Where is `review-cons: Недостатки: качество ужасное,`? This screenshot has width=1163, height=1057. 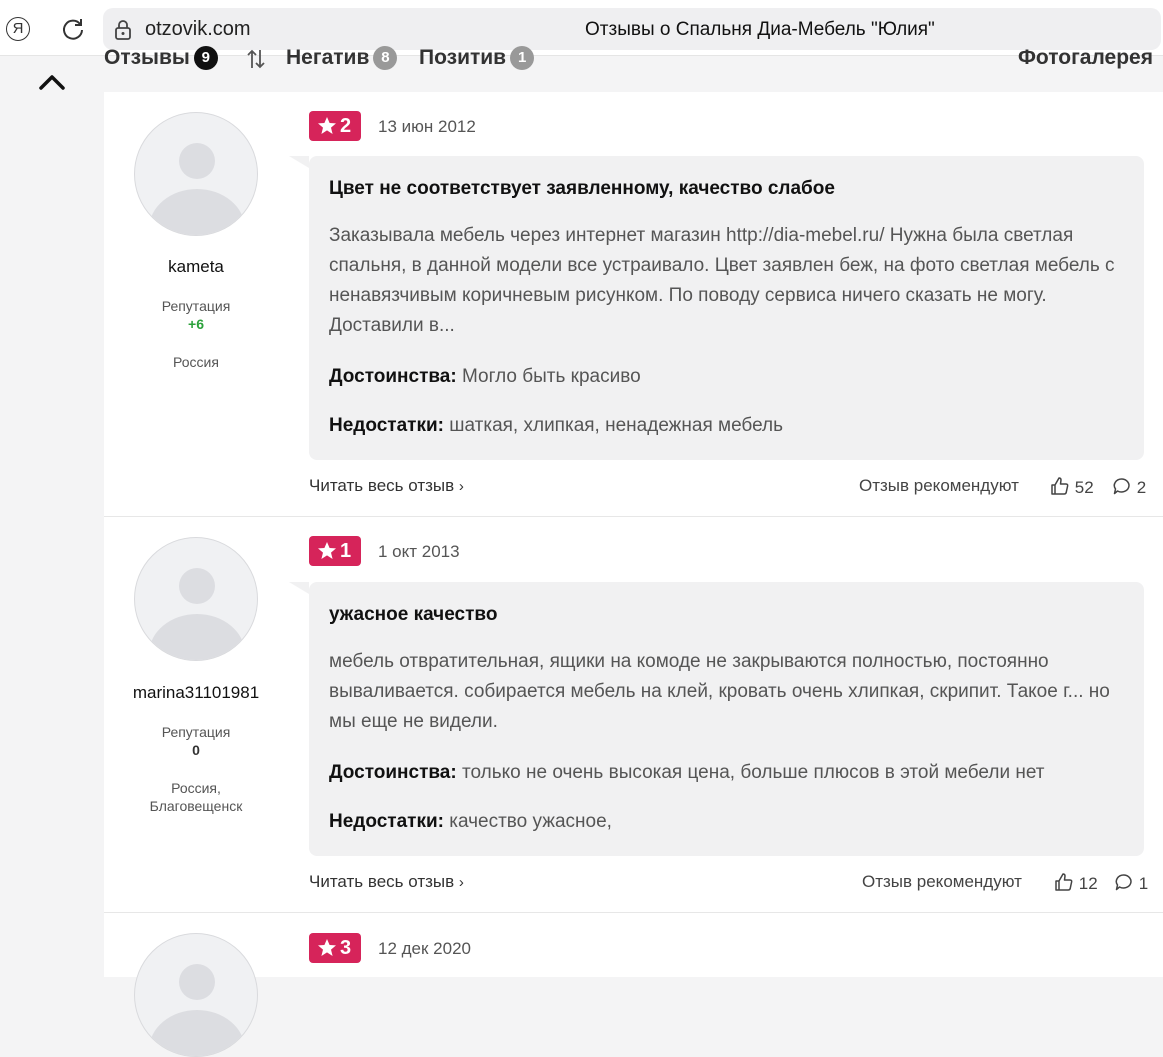 review-cons: Недостатки: качество ужасное, is located at coordinates (470, 822).